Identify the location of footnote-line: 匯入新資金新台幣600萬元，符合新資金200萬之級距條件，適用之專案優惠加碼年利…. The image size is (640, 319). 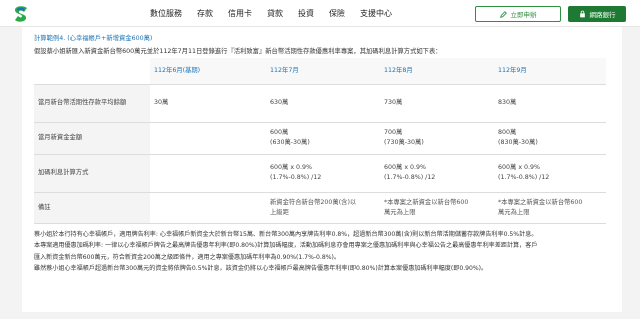
(187, 257).